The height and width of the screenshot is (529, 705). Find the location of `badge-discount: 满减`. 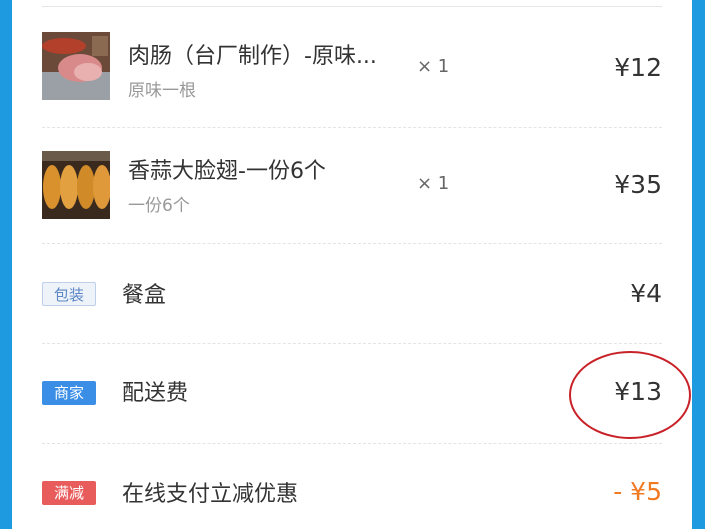

badge-discount: 满减 is located at coordinates (69, 493).